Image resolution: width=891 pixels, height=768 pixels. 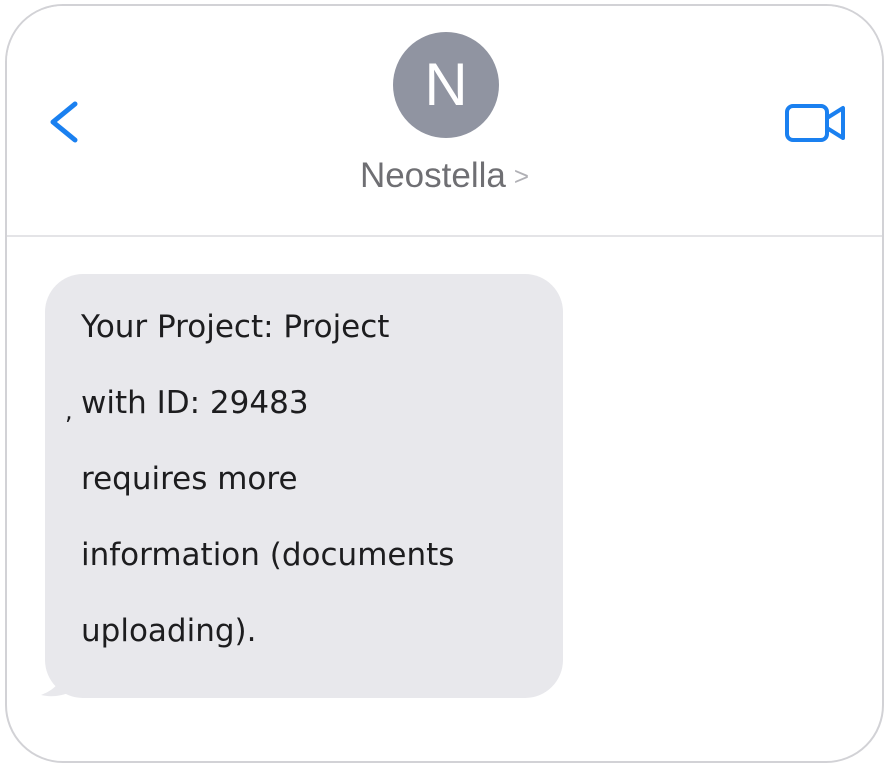 I want to click on stray-comma: ,, so click(x=69, y=411).